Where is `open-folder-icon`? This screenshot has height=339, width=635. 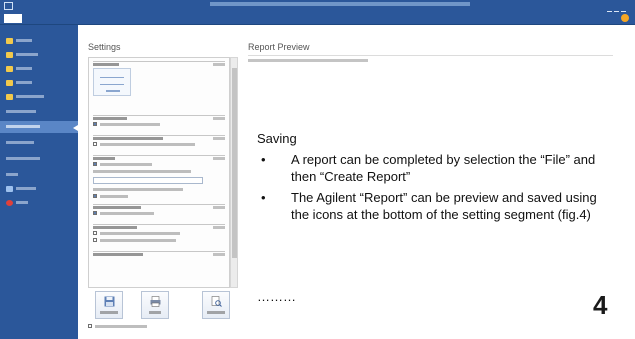 open-folder-icon is located at coordinates (9, 69).